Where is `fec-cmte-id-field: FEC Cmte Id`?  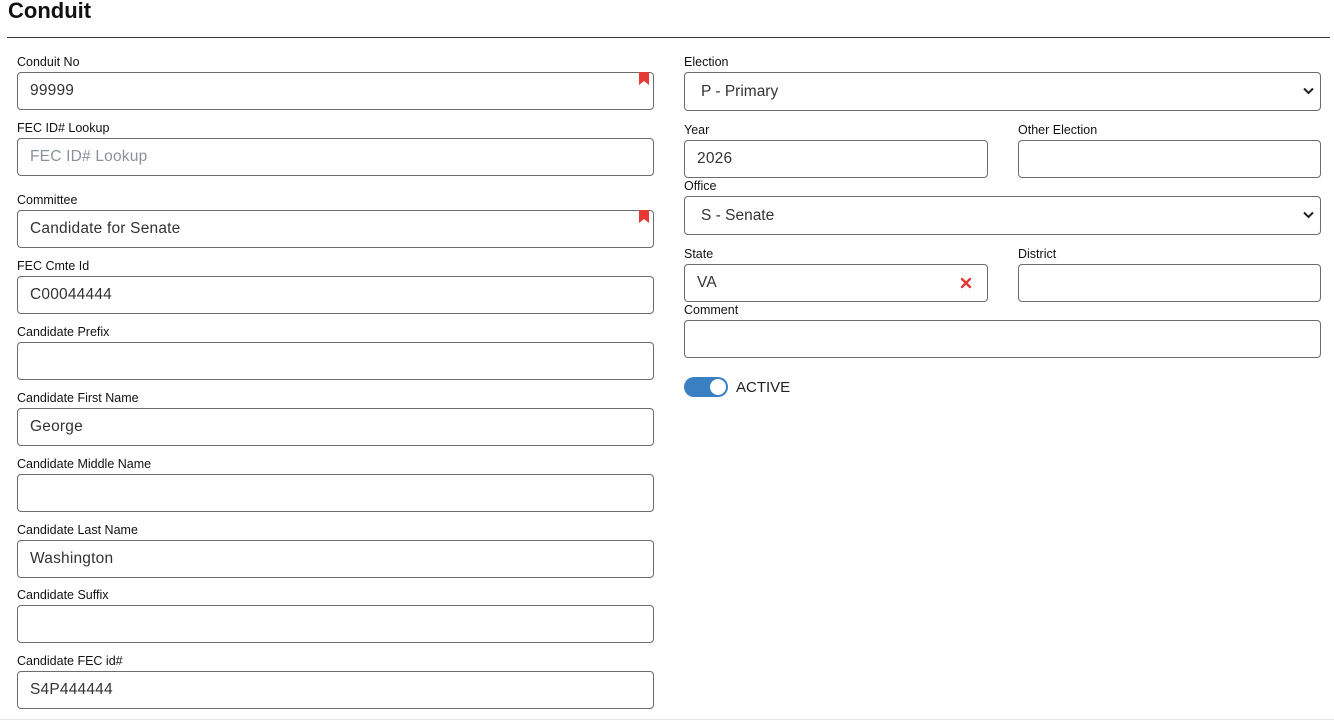 fec-cmte-id-field: FEC Cmte Id is located at coordinates (335, 286).